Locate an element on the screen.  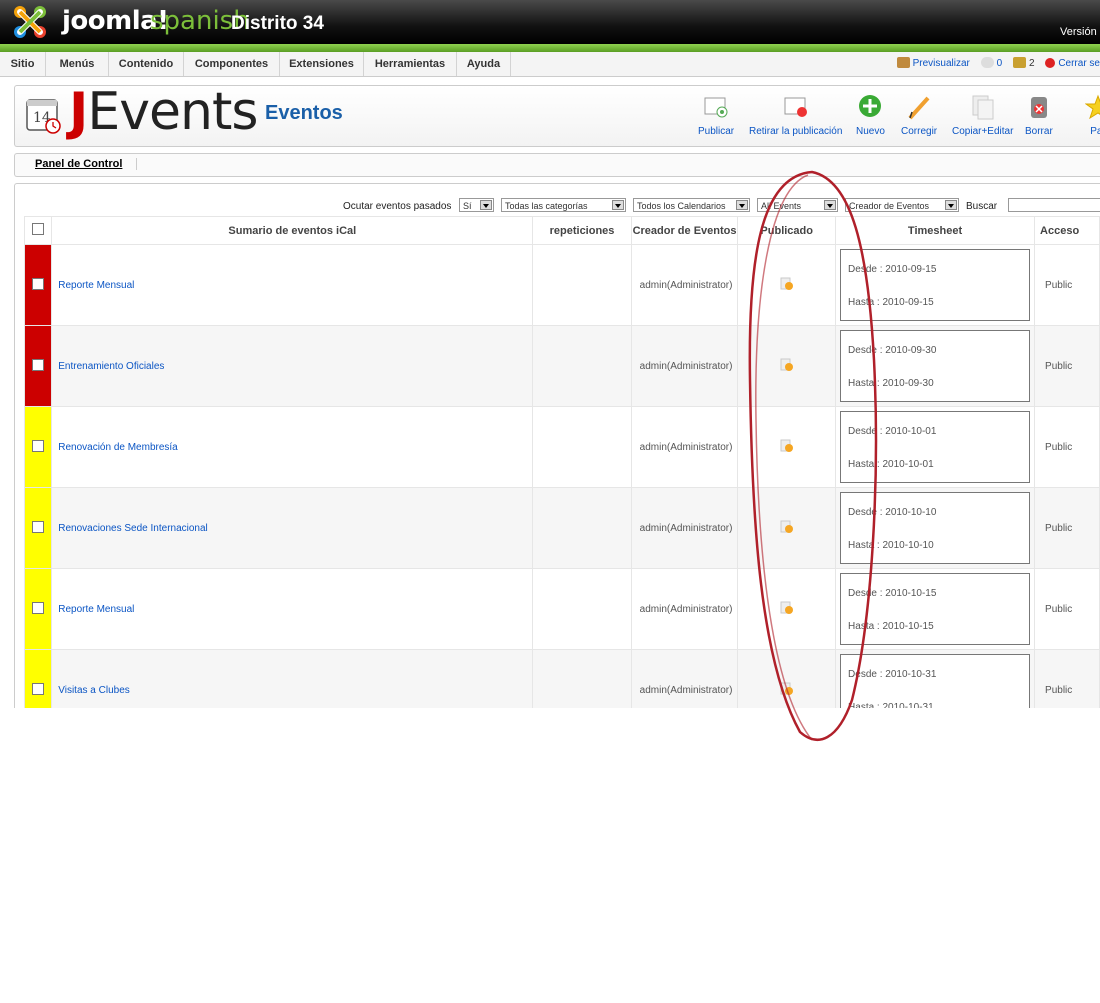
timesheet-box: Desde : 2010-09-30 Hasta : 2010-09-30 is located at coordinates (935, 366).